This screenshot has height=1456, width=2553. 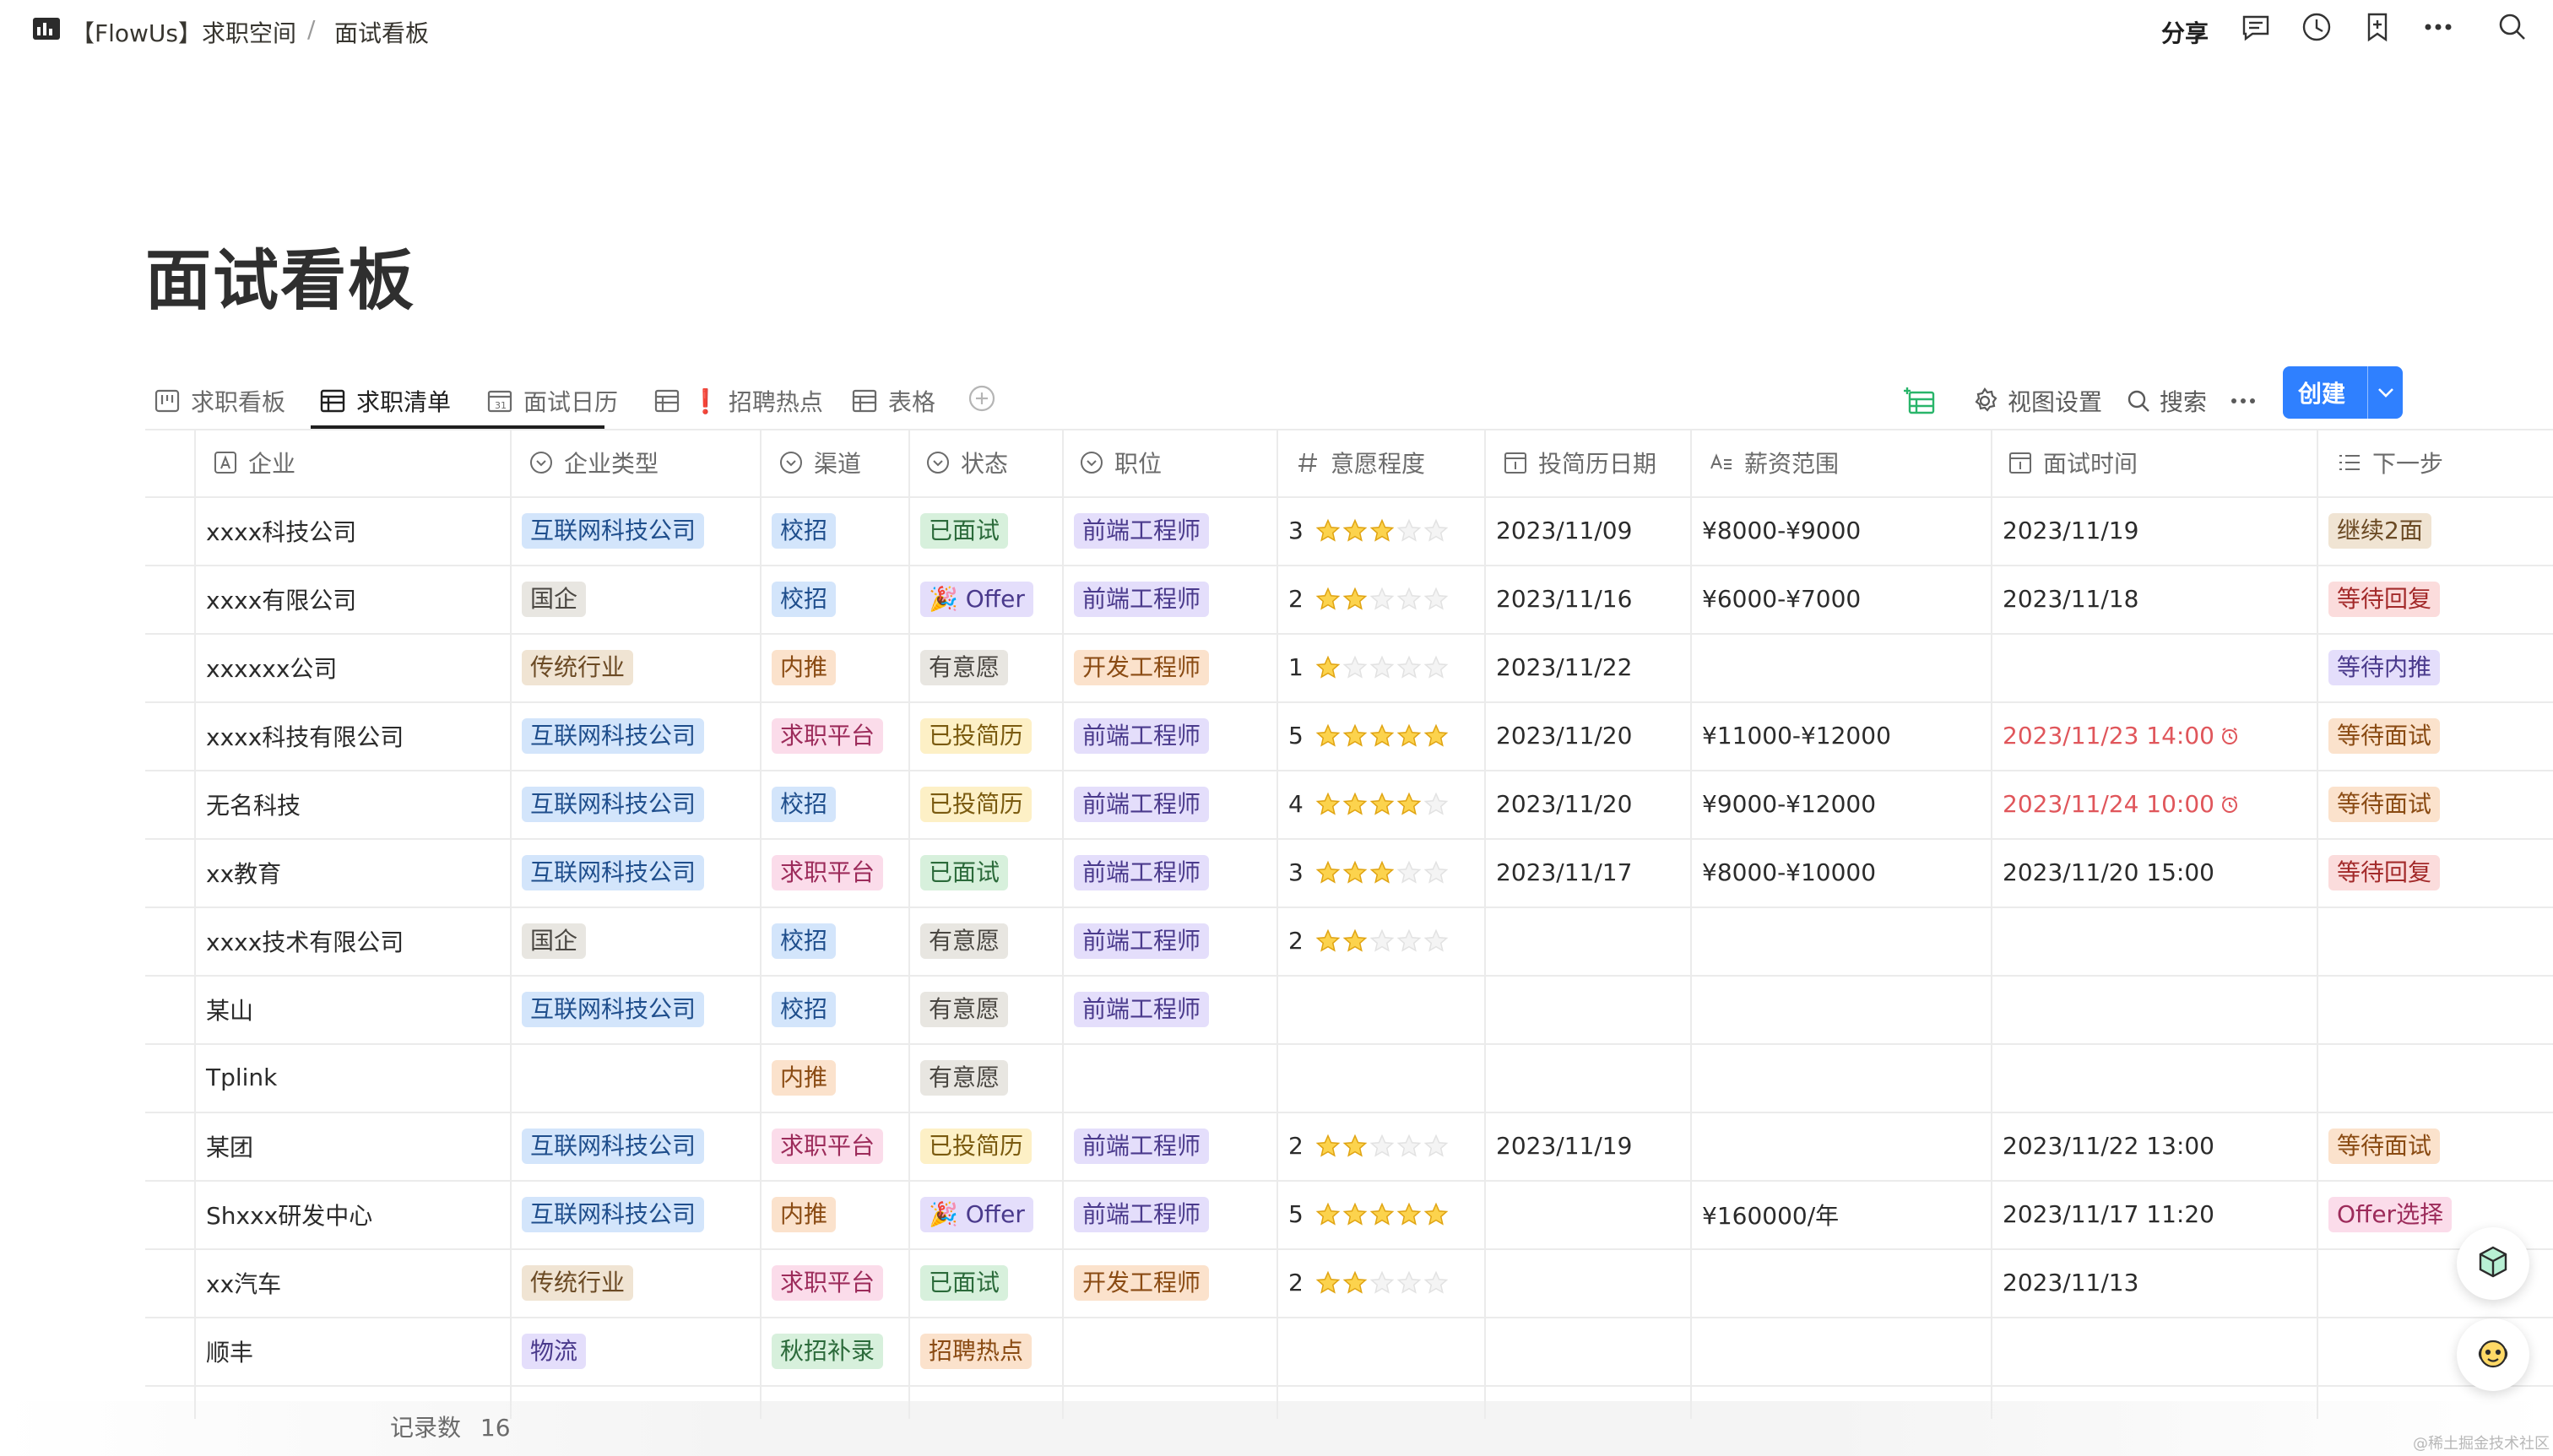 What do you see at coordinates (1844, 735) in the screenshot?
I see `cell-salary: ¥11000-¥12000` at bounding box center [1844, 735].